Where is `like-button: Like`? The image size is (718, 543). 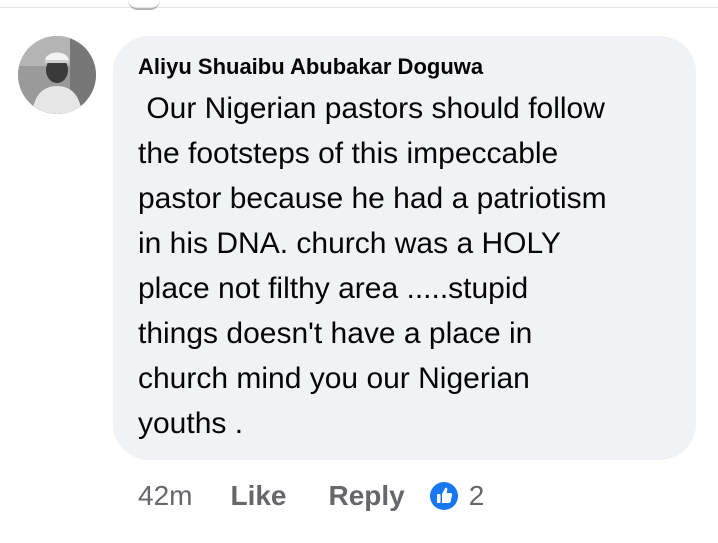 like-button: Like is located at coordinates (258, 496).